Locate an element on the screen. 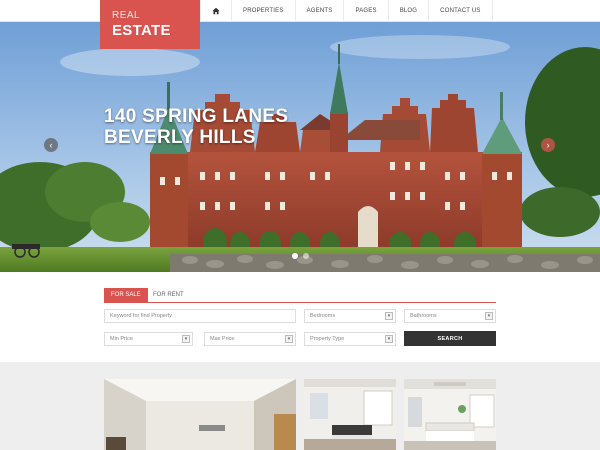 The image size is (600, 450). top-navigation-bar: PROPERTIES AGENTS PAGES BLOG CONTACT US is located at coordinates (300, 11).